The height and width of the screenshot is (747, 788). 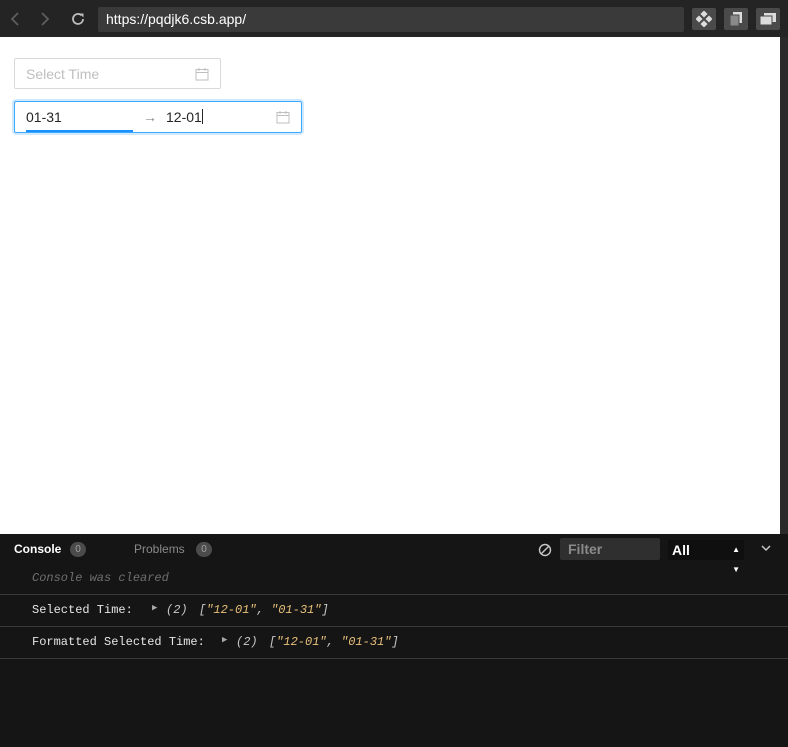 I want to click on range-end-value: 12-01, so click(x=184, y=117).